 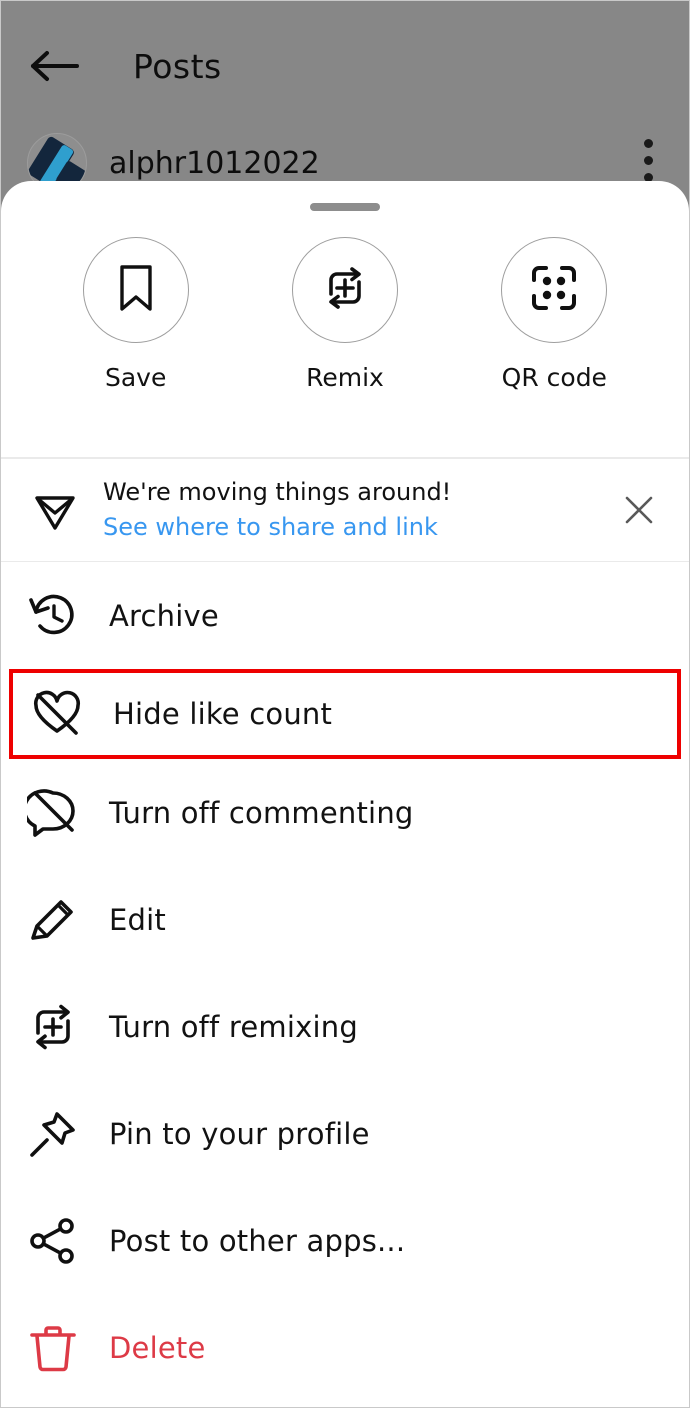 I want to click on quick-action-label: Remix, so click(x=345, y=377).